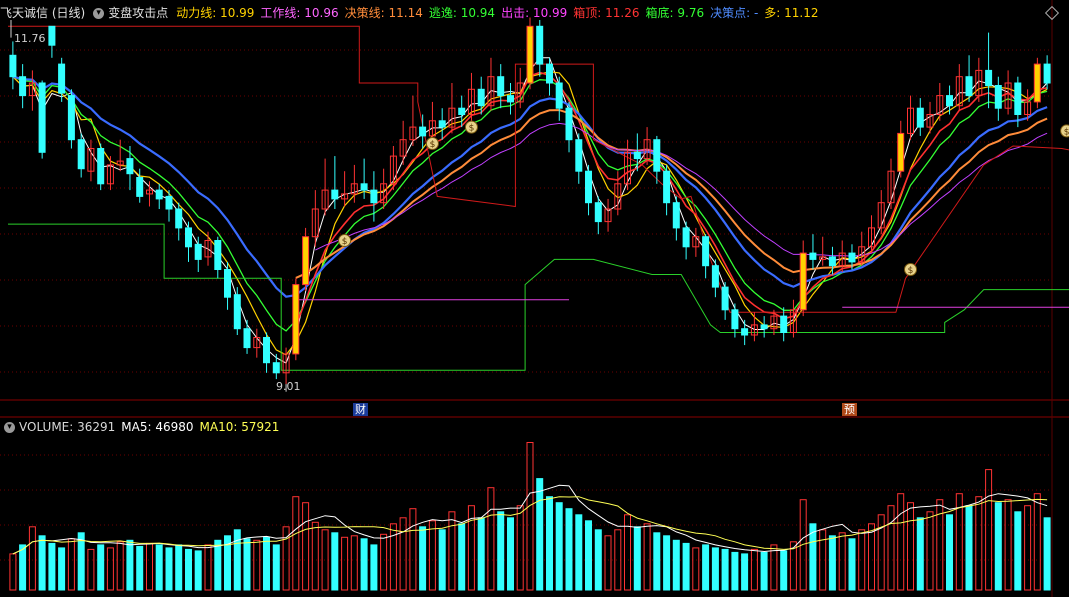 The width and height of the screenshot is (1069, 597). I want to click on stock-title: 飞天诚信 (日线), so click(42, 13).